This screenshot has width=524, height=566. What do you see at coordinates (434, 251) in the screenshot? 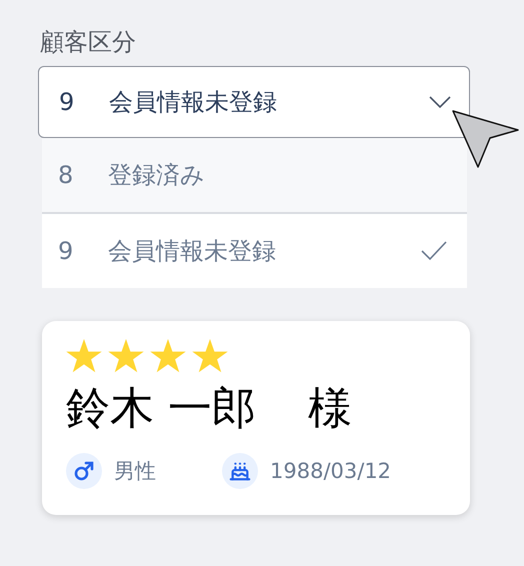
I see `checkmark-icon` at bounding box center [434, 251].